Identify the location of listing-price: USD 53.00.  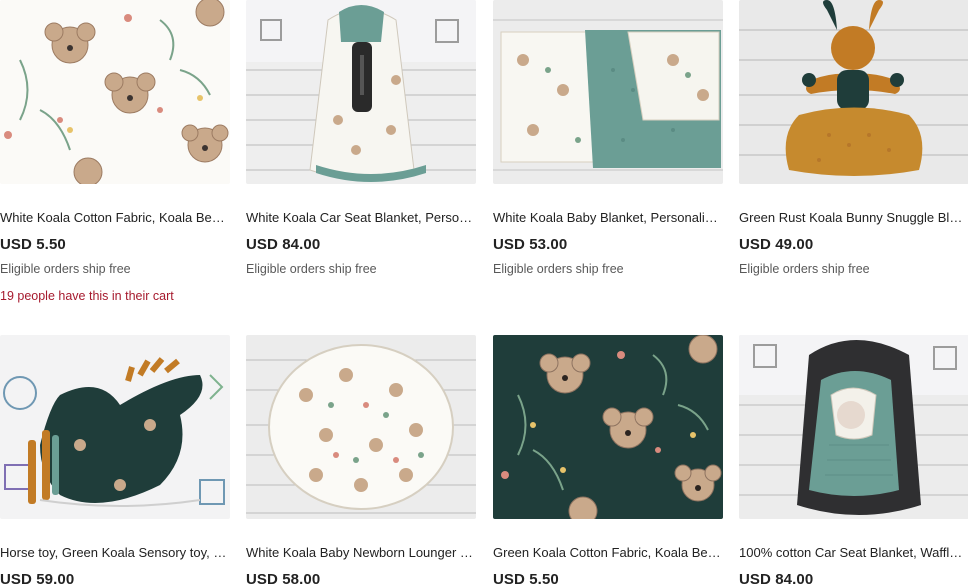
(530, 244).